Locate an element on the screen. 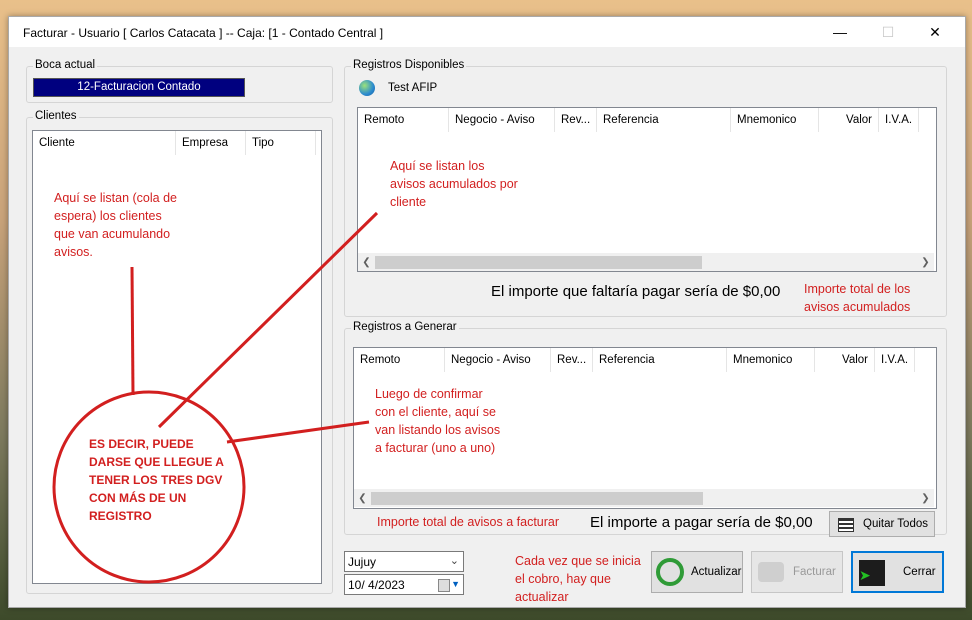  annotation-line: que van acumulando is located at coordinates (112, 234).